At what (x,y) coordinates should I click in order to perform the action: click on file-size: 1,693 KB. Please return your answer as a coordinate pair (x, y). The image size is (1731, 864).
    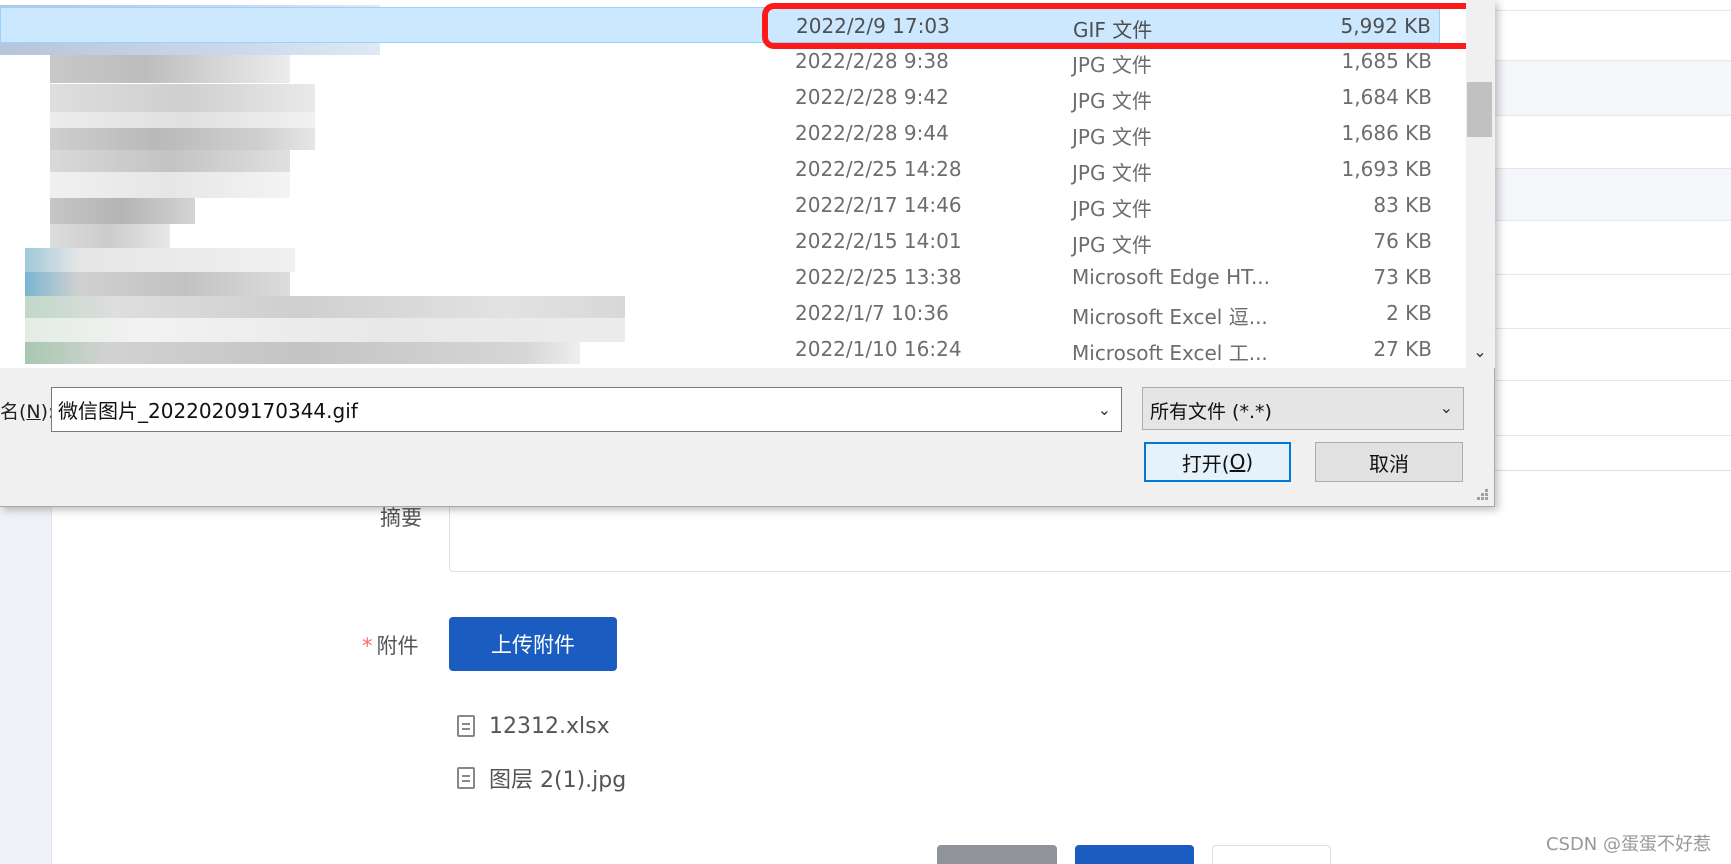
    Looking at the image, I should click on (1386, 169).